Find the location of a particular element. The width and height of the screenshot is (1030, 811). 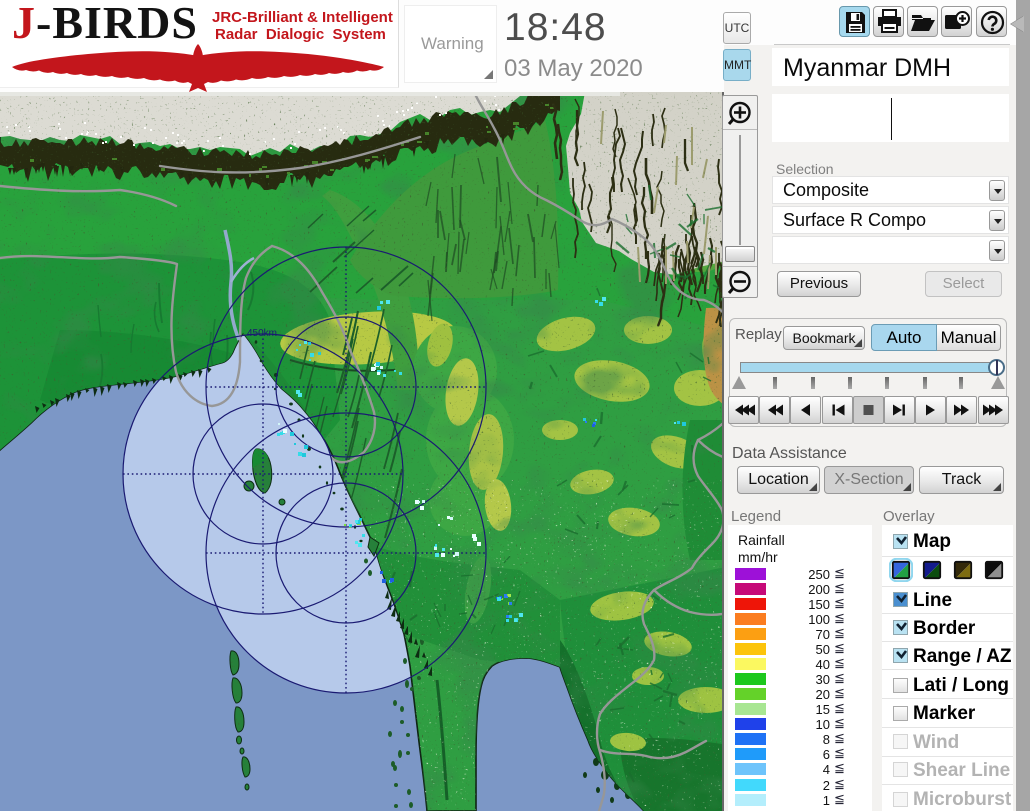

svg-text: 450km is located at coordinates (262, 333).